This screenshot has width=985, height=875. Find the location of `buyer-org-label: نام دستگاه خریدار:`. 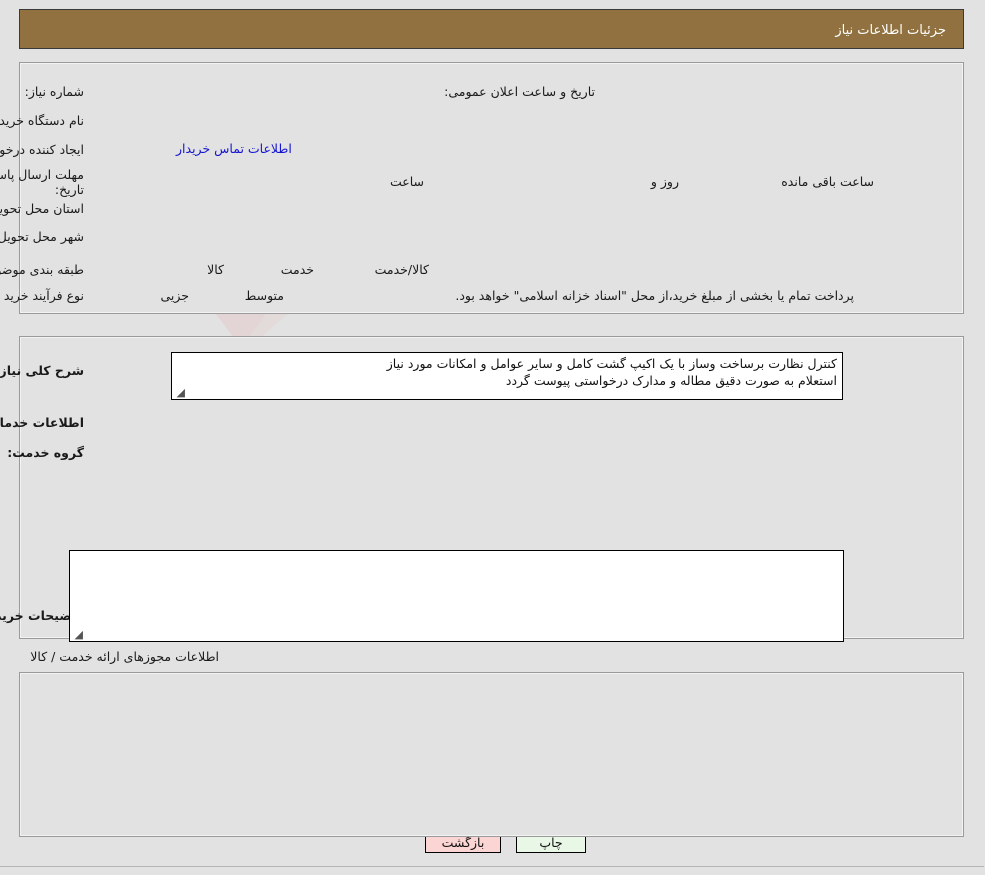

buyer-org-label: نام دستگاه خریدار: is located at coordinates (42, 120).